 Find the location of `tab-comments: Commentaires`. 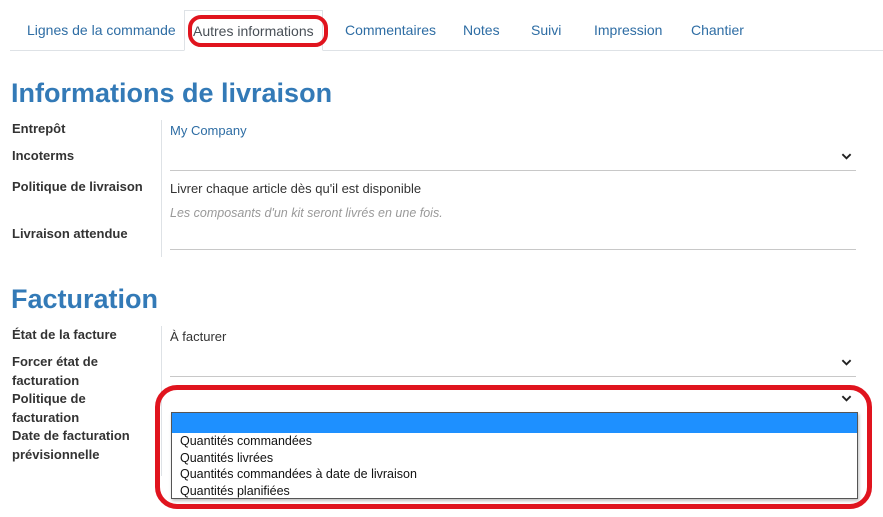

tab-comments: Commentaires is located at coordinates (390, 30).